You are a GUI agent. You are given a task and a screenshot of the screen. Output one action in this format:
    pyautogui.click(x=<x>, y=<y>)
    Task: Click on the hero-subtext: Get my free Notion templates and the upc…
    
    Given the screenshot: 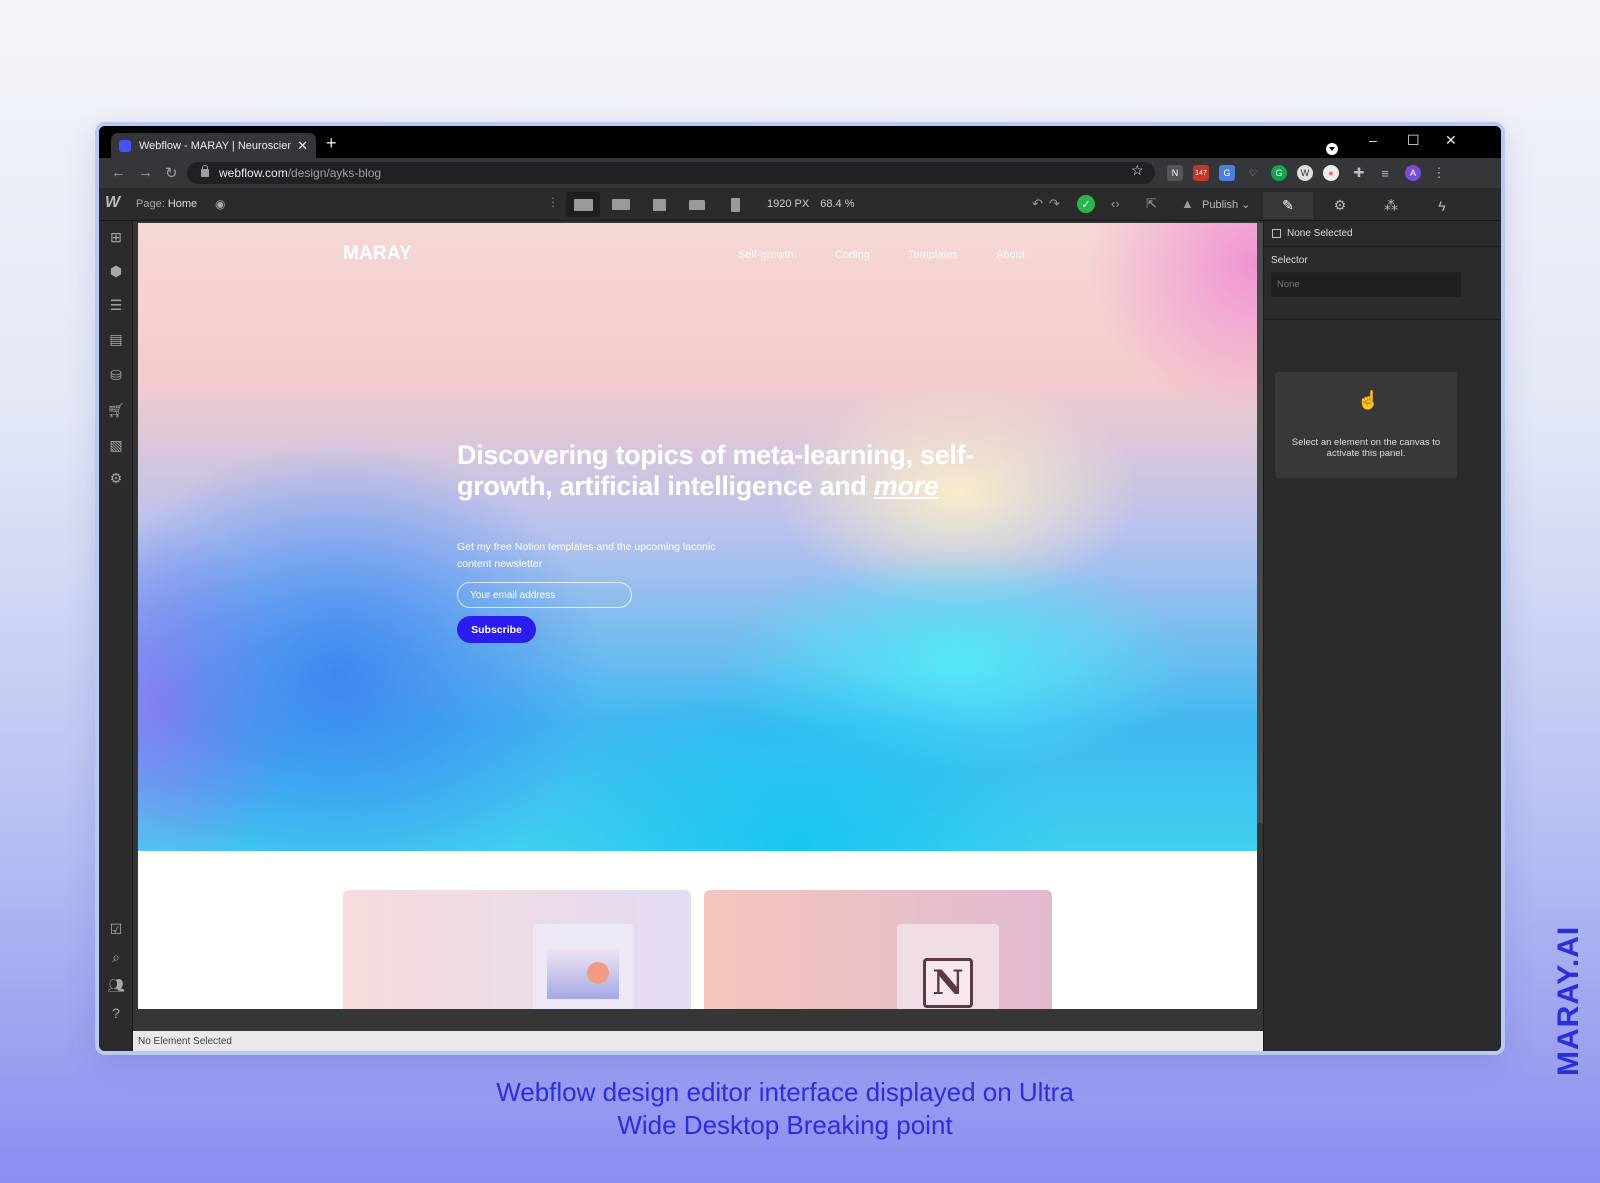 What is the action you would take?
    pyautogui.click(x=602, y=556)
    